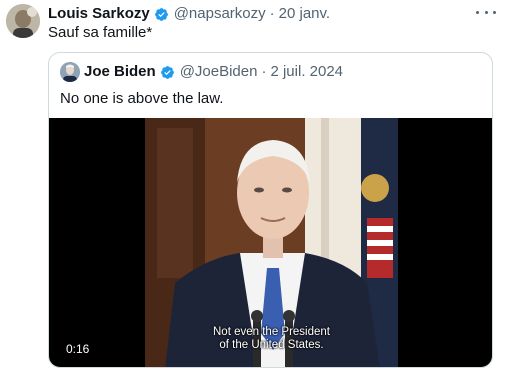 The image size is (512, 381). Describe the element at coordinates (99, 14) in the screenshot. I see `author-name: Louis Sarkozy` at that location.